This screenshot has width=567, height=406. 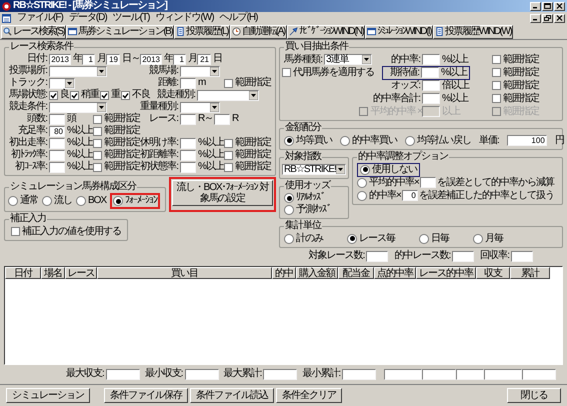 I want to click on toolbar-button: 自動運転(A), so click(x=258, y=31).